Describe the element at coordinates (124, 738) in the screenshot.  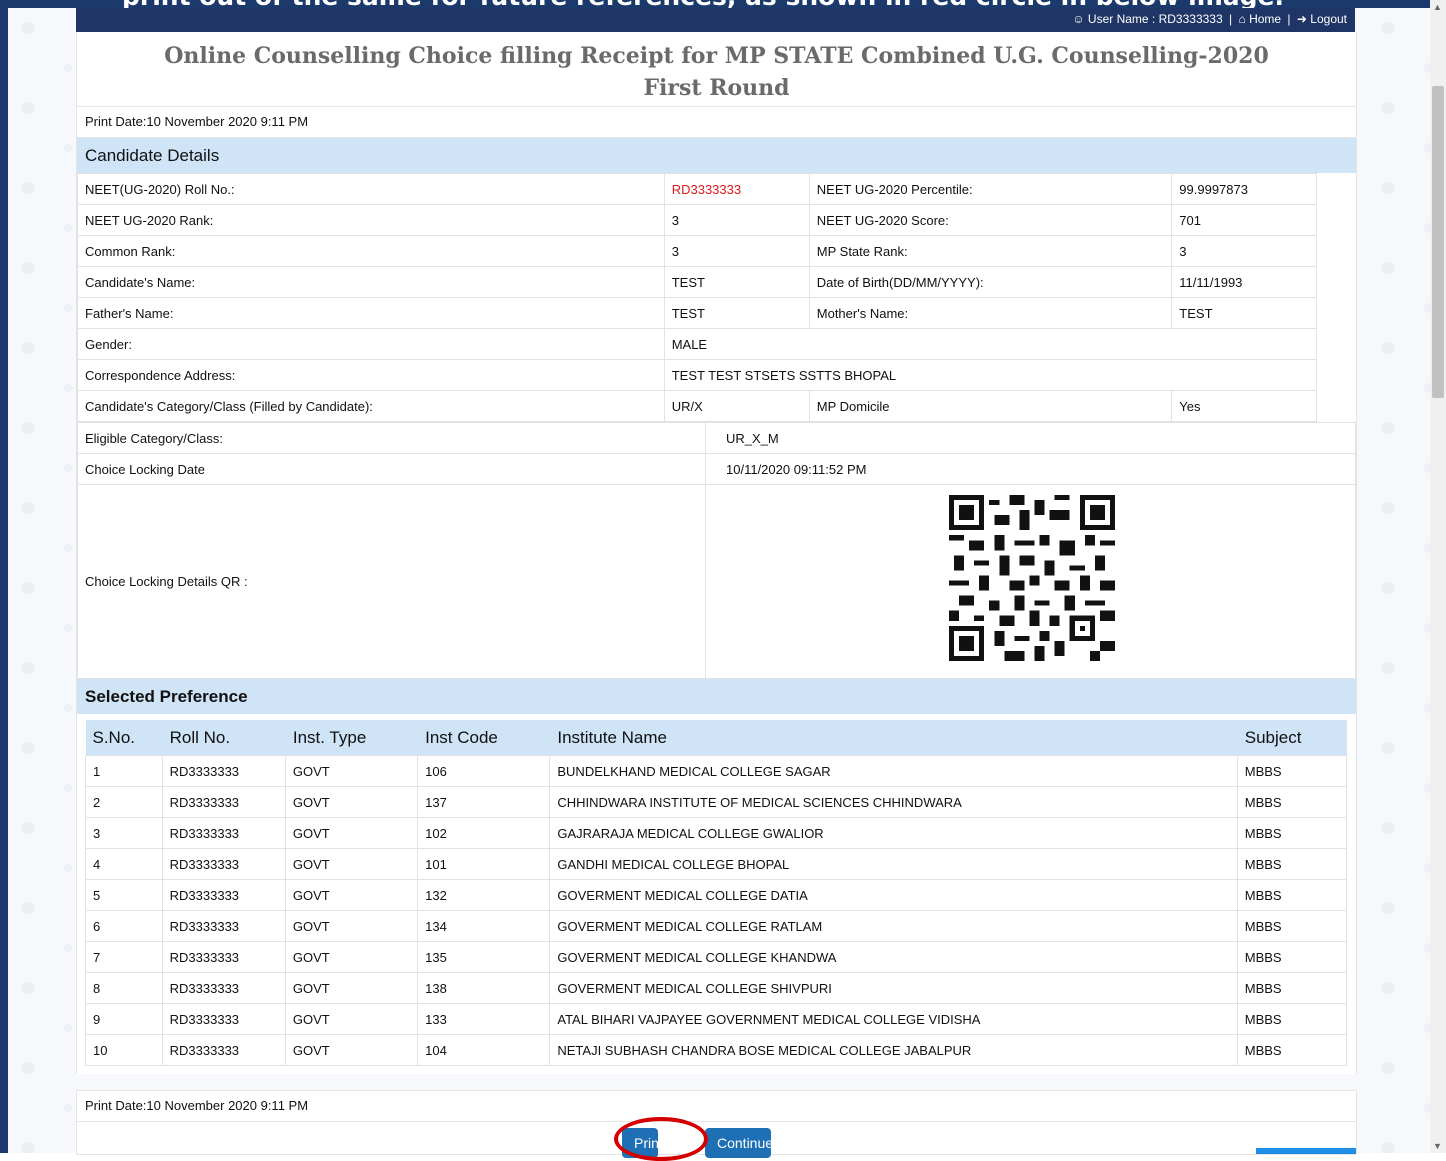
I see `col-sno: S.No.` at that location.